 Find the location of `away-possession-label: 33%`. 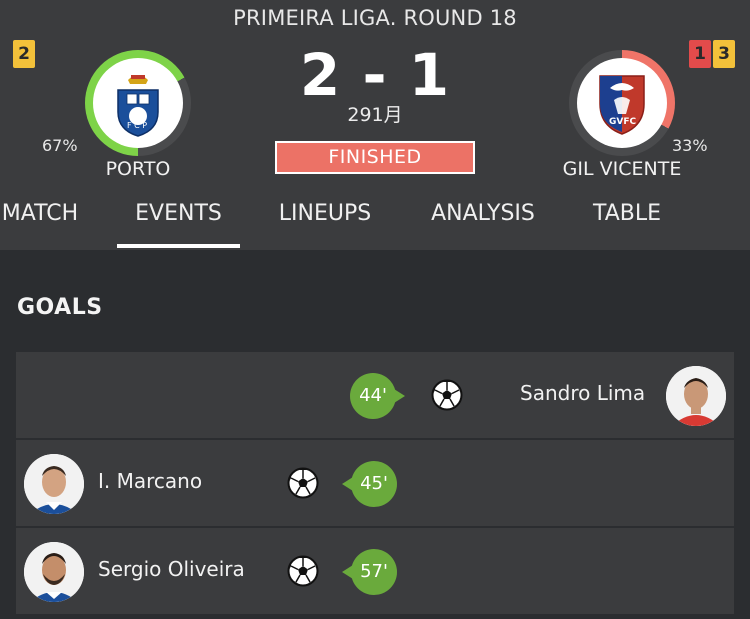

away-possession-label: 33% is located at coordinates (690, 145).